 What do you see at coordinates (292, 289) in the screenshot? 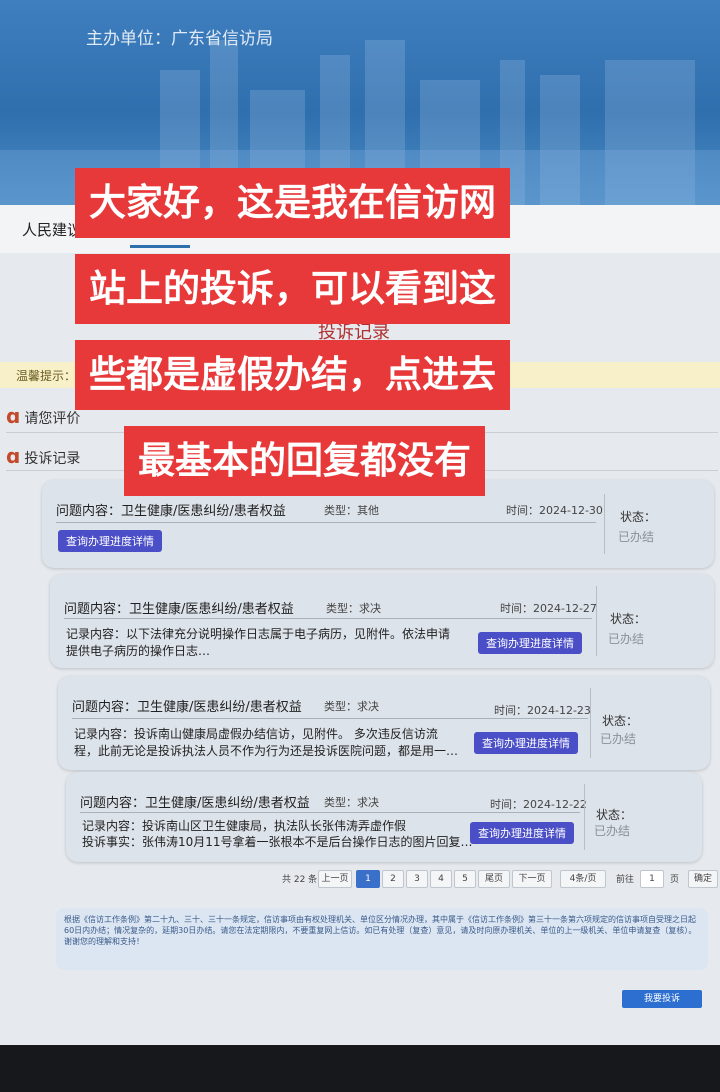
I see `caption-line-2: 站上的投诉，可以看到这` at bounding box center [292, 289].